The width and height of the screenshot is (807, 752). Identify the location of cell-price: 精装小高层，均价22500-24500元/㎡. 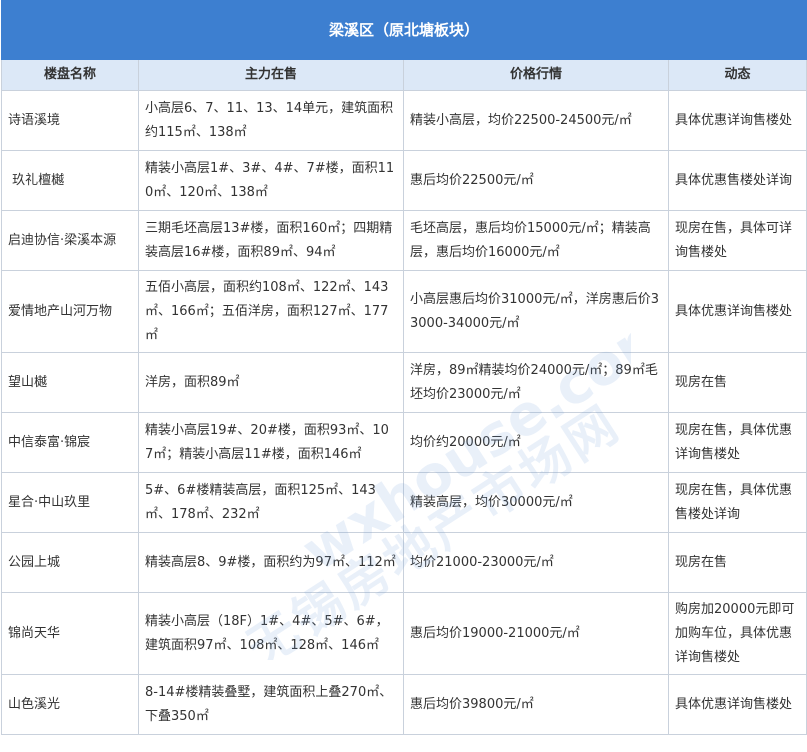
(536, 120).